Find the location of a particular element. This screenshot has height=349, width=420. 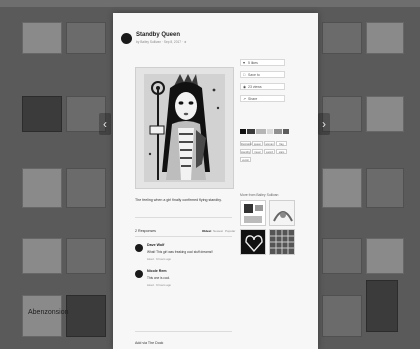

tag-chip: vector is located at coordinates (245, 159).